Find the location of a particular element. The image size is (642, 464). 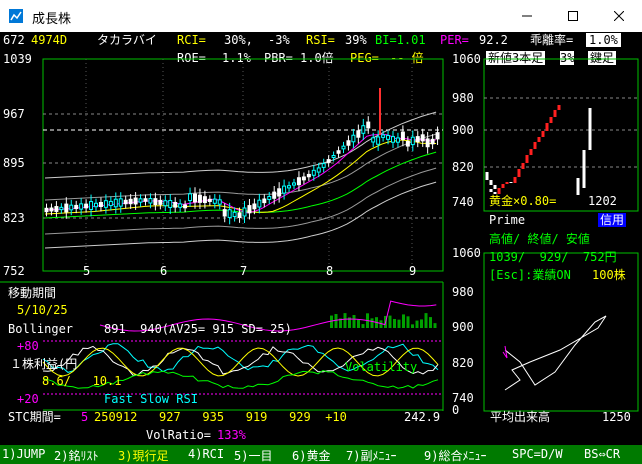

fkey-spc: SPC=D/W is located at coordinates (537, 454).